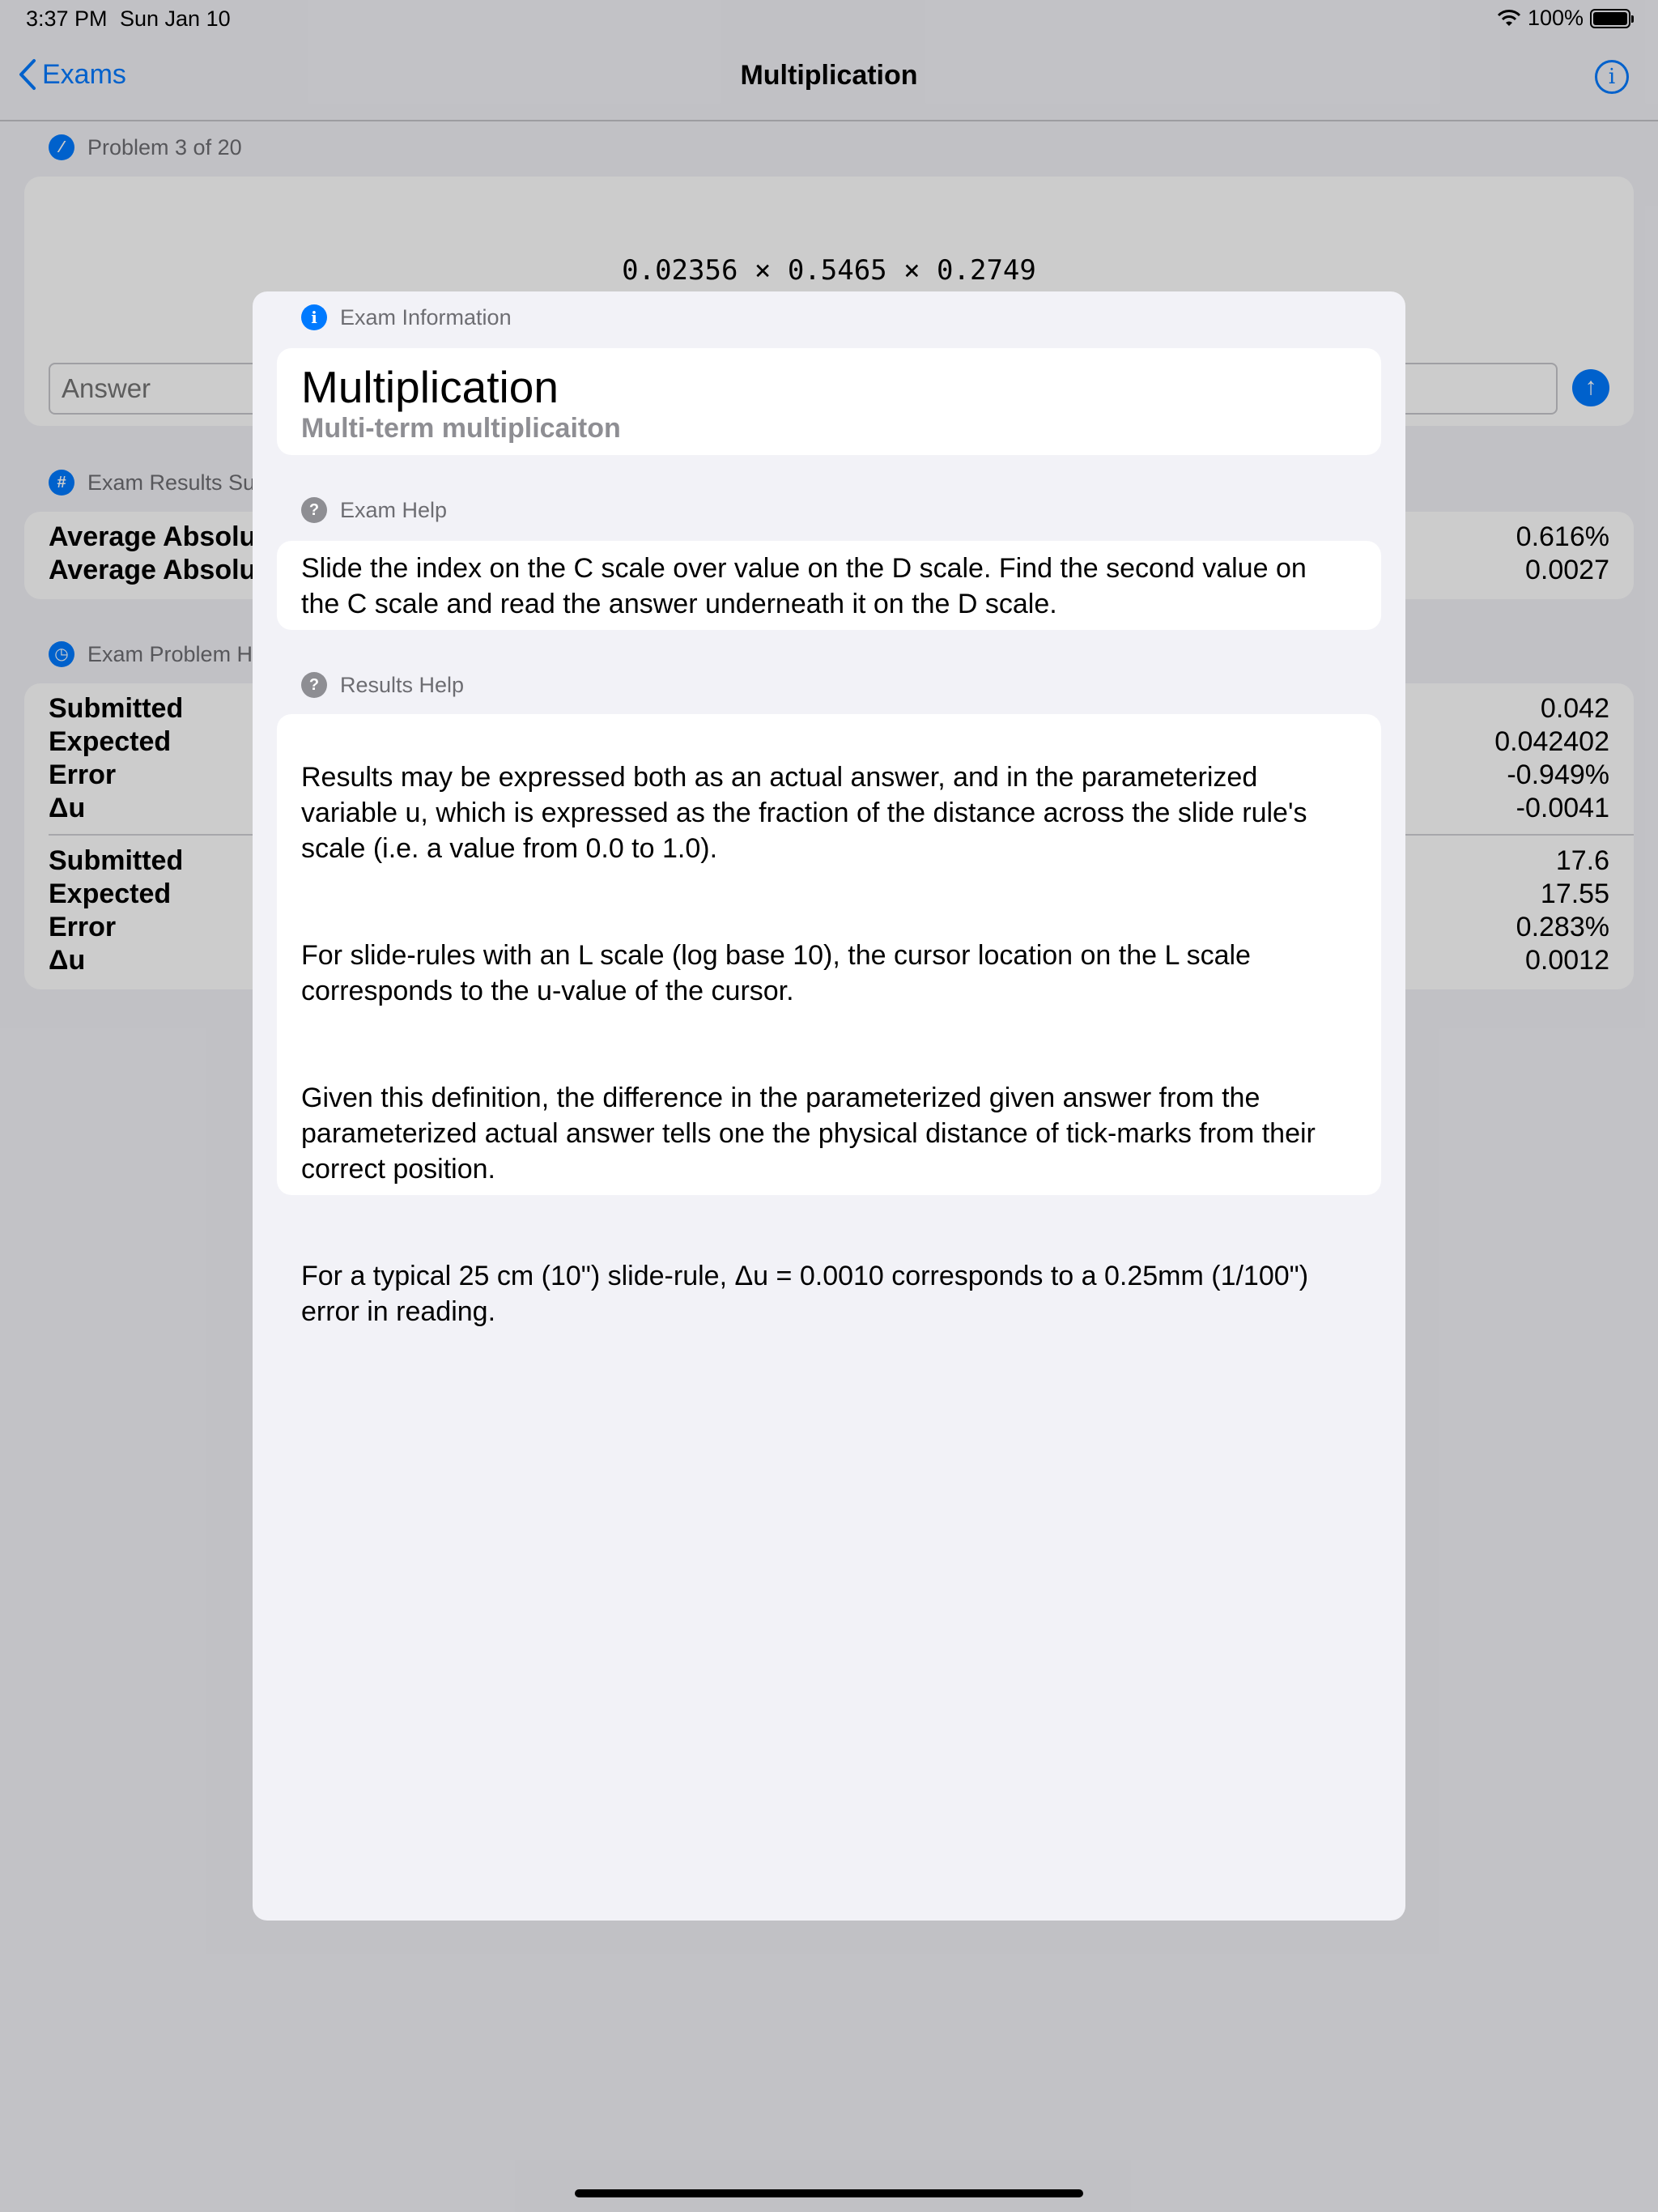 The height and width of the screenshot is (2212, 1658). I want to click on results-help-header-label: Results Help, so click(402, 685).